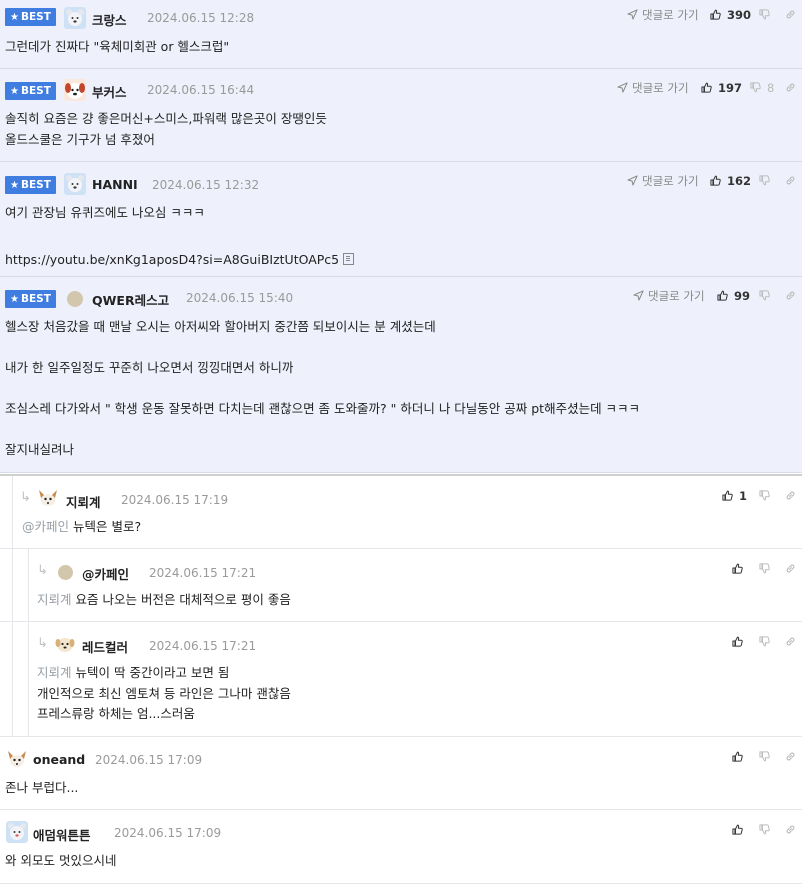 The width and height of the screenshot is (802, 884). I want to click on comment-author: oneand, so click(59, 759).